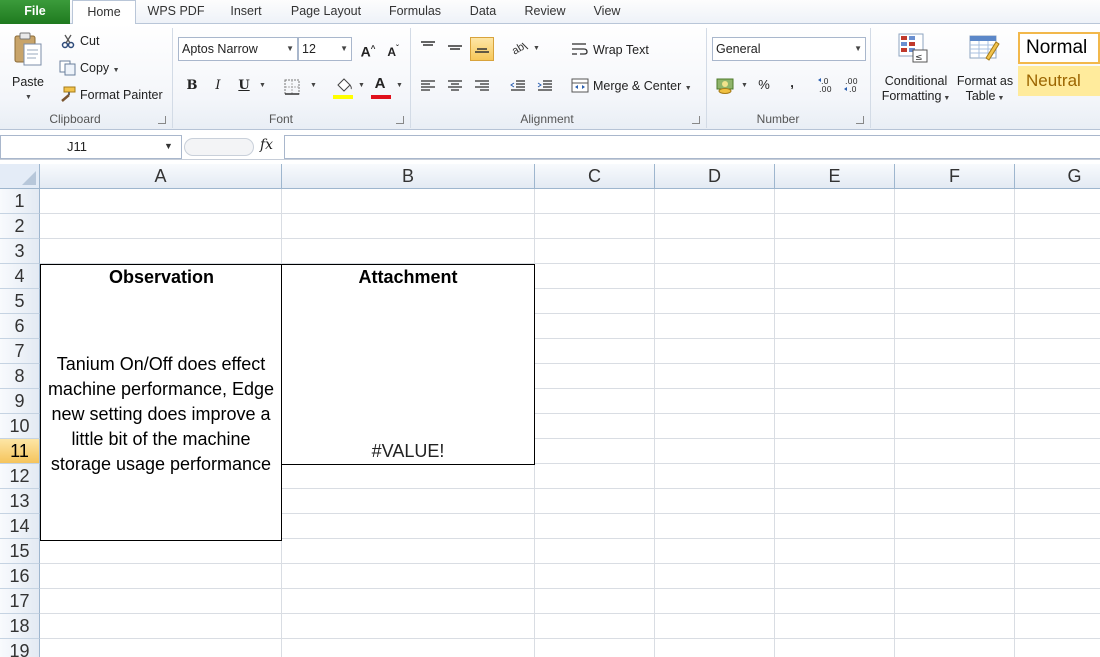  Describe the element at coordinates (313, 85) in the screenshot. I see `borders-dropdown-icon: ▼` at that location.